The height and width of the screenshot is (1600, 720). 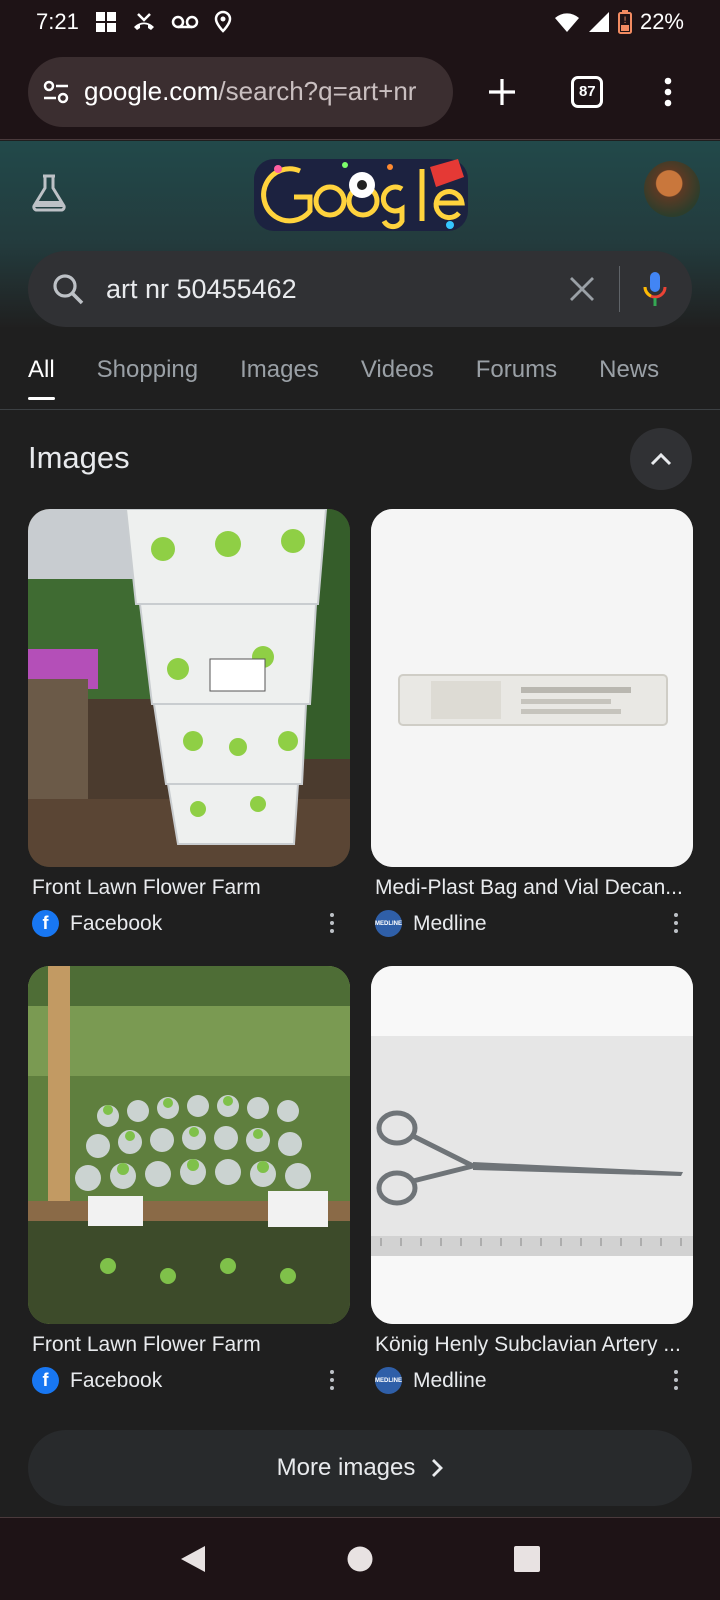 I want to click on status-bar: 7:21 ! 22%, so click(x=360, y=22).